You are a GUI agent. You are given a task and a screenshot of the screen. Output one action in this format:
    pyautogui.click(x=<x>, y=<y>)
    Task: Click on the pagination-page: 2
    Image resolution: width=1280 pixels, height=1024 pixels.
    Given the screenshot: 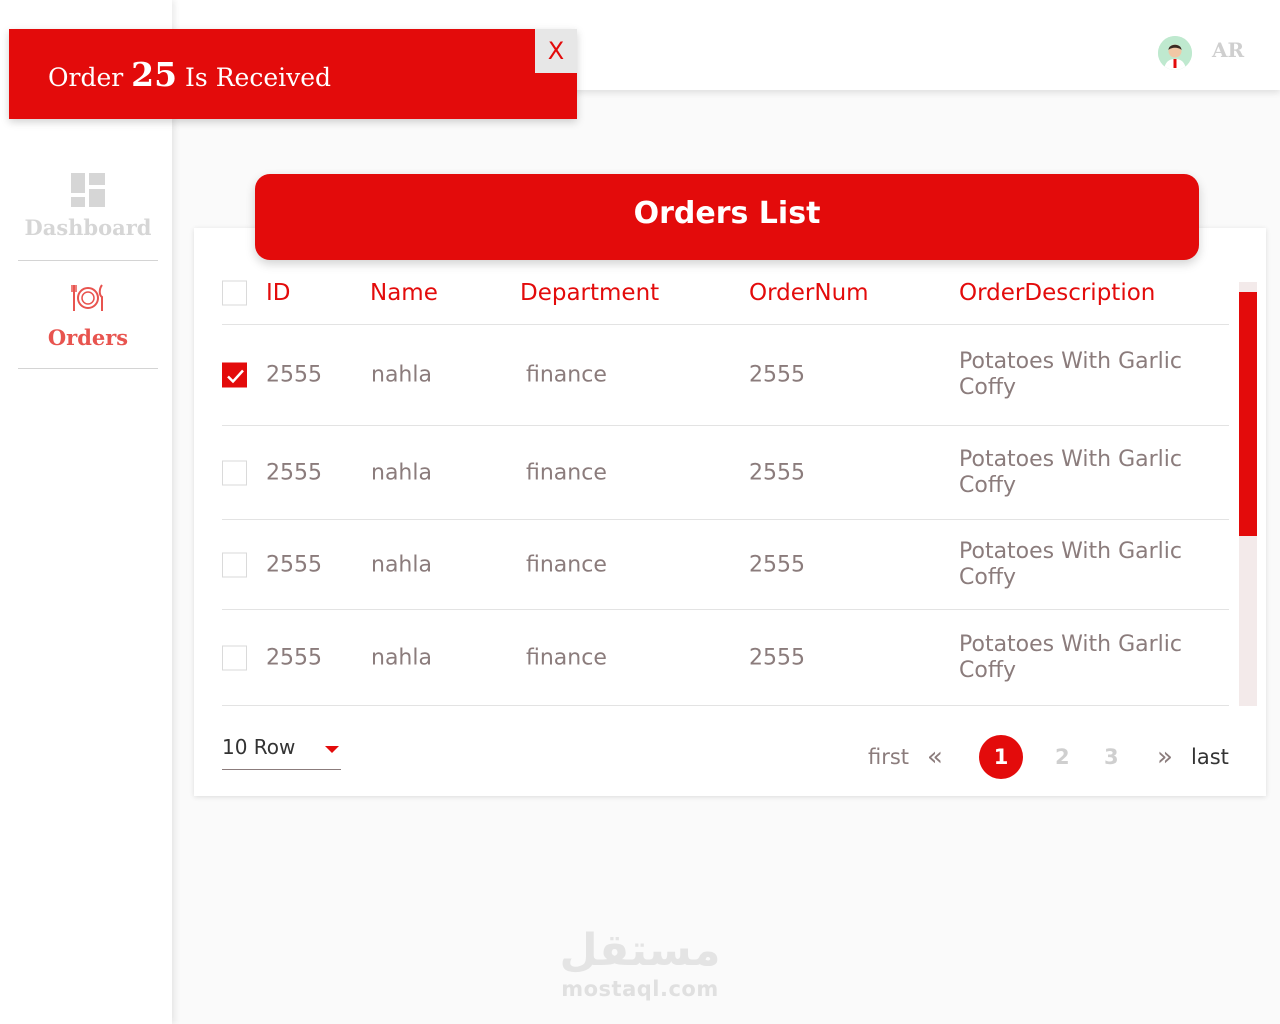 What is the action you would take?
    pyautogui.click(x=1062, y=757)
    